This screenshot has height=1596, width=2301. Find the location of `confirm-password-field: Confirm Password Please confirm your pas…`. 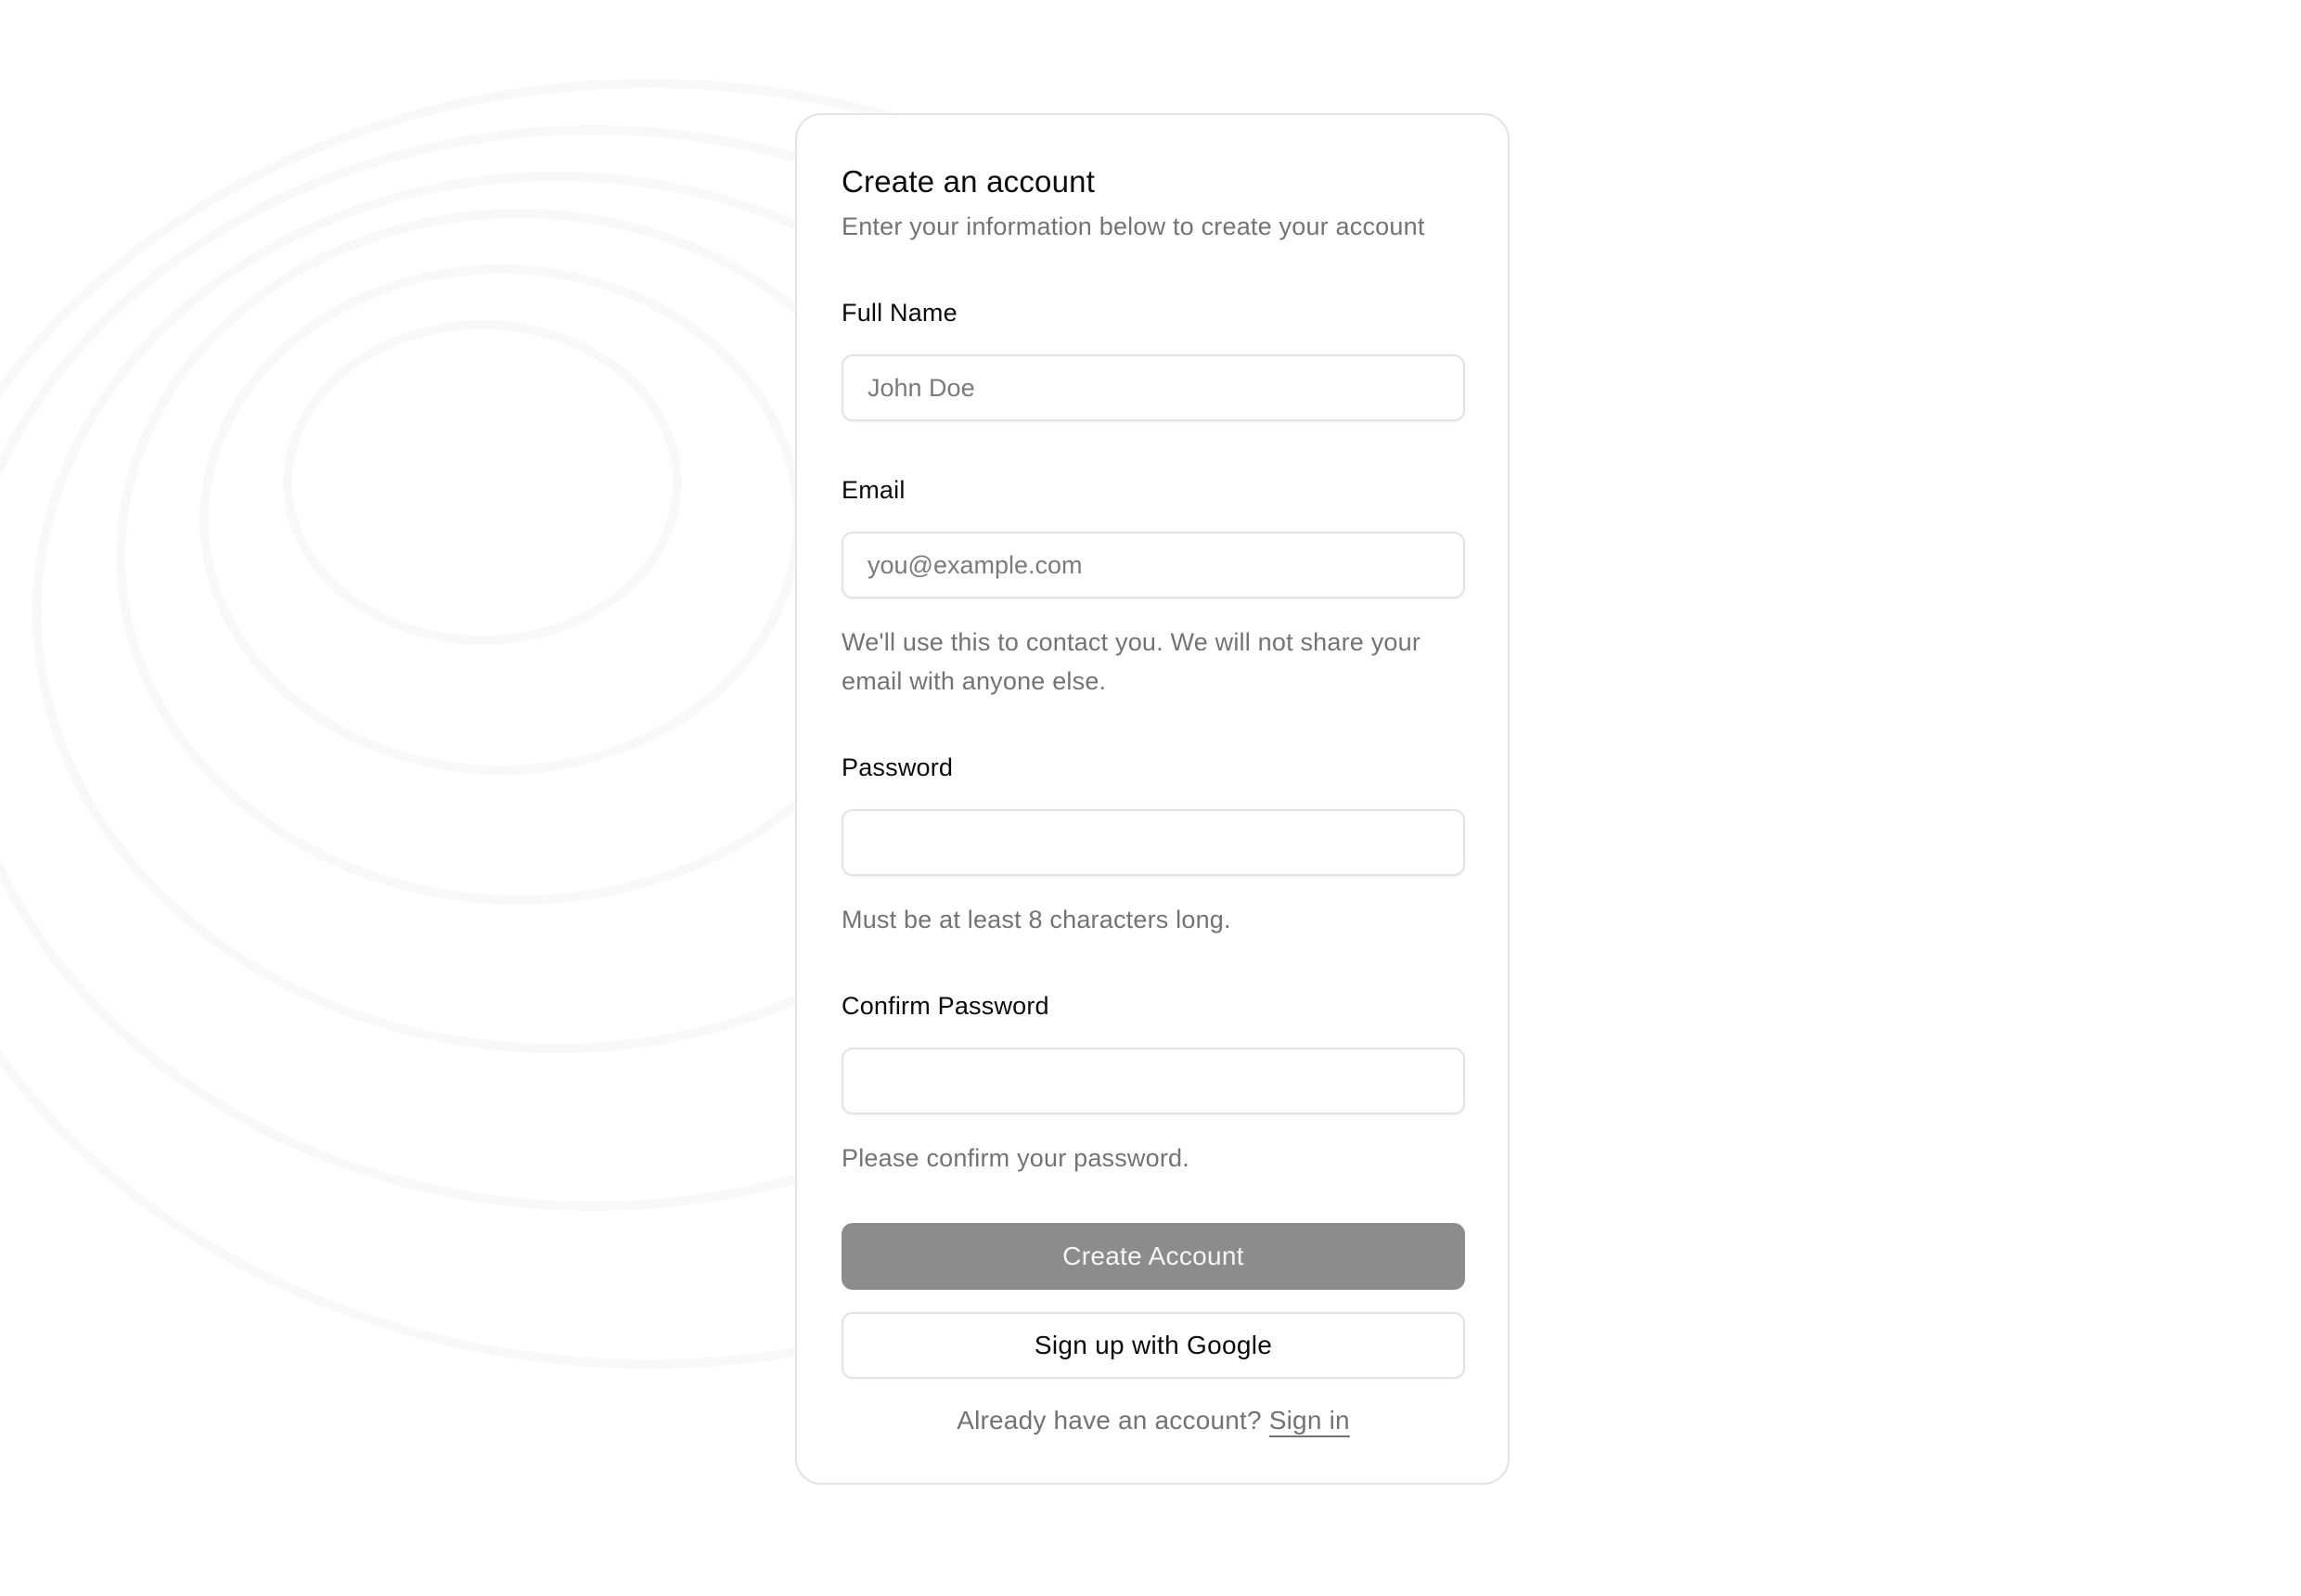

confirm-password-field: Confirm Password Please confirm your pas… is located at coordinates (1153, 1084).